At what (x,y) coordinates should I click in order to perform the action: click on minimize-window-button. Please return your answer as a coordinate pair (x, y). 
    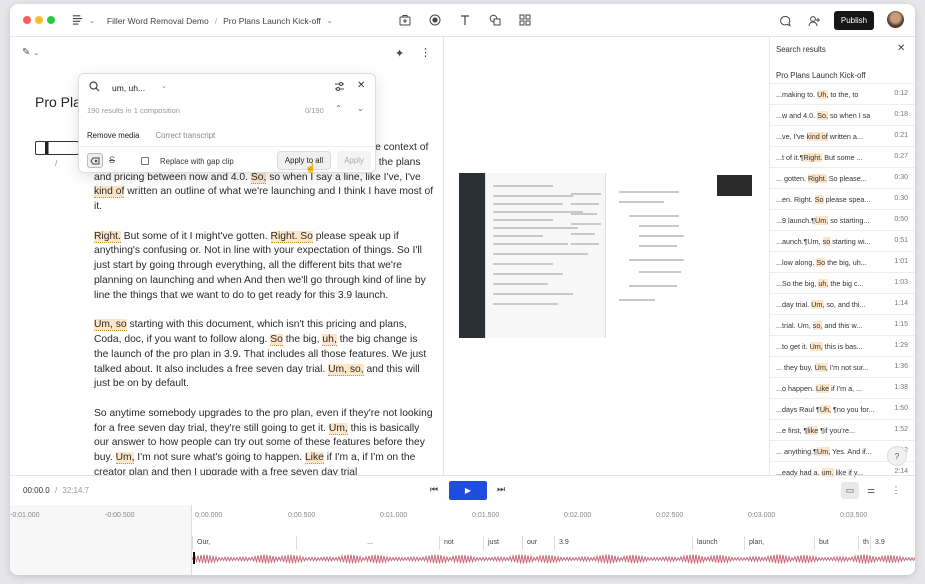
    Looking at the image, I should click on (39, 20).